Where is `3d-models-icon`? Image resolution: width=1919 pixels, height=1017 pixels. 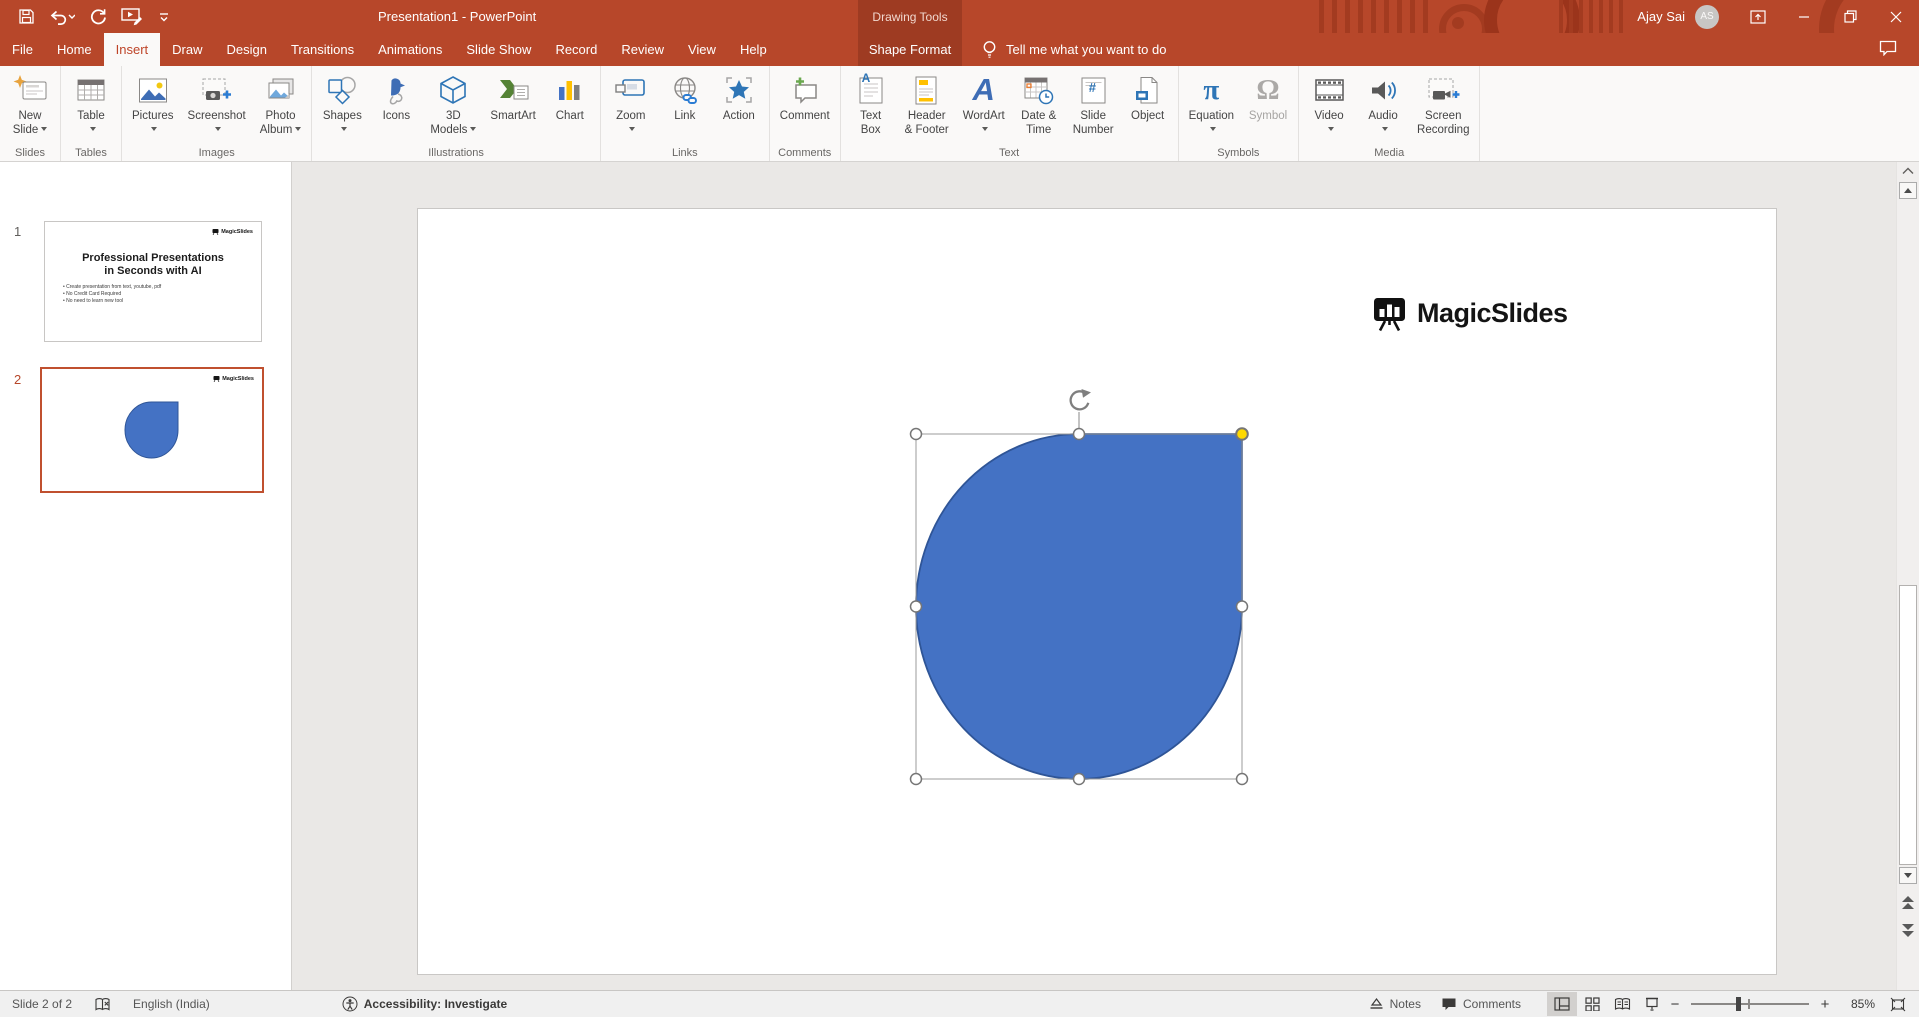 3d-models-icon is located at coordinates (453, 90).